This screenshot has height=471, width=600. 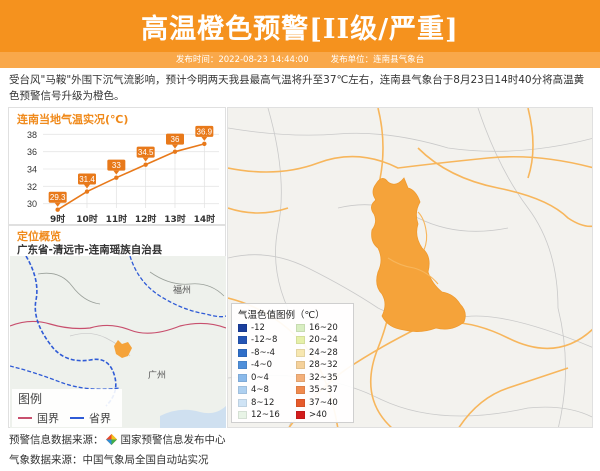 What do you see at coordinates (258, 327) in the screenshot?
I see `legend-range-label: -12` at bounding box center [258, 327].